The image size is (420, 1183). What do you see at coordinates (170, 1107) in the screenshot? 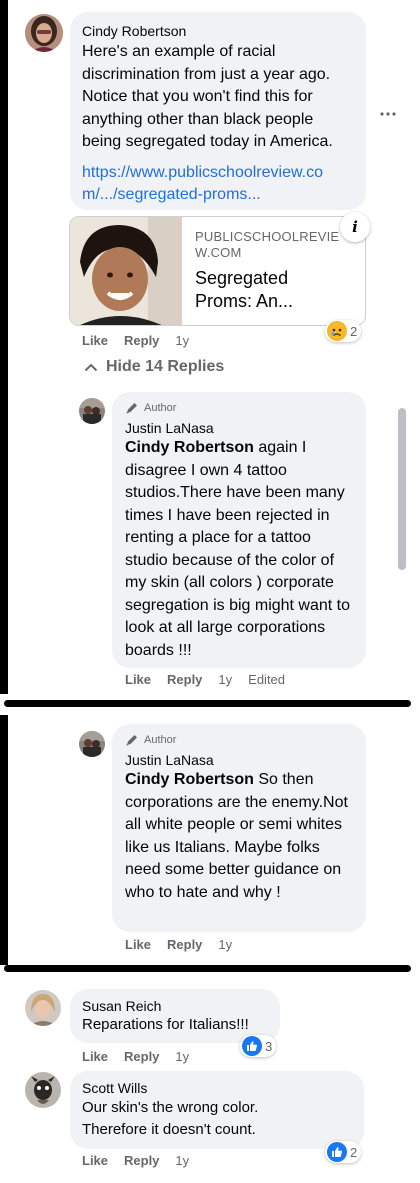
I see `comment-text-line-1: Our skin's the wrong color.` at bounding box center [170, 1107].